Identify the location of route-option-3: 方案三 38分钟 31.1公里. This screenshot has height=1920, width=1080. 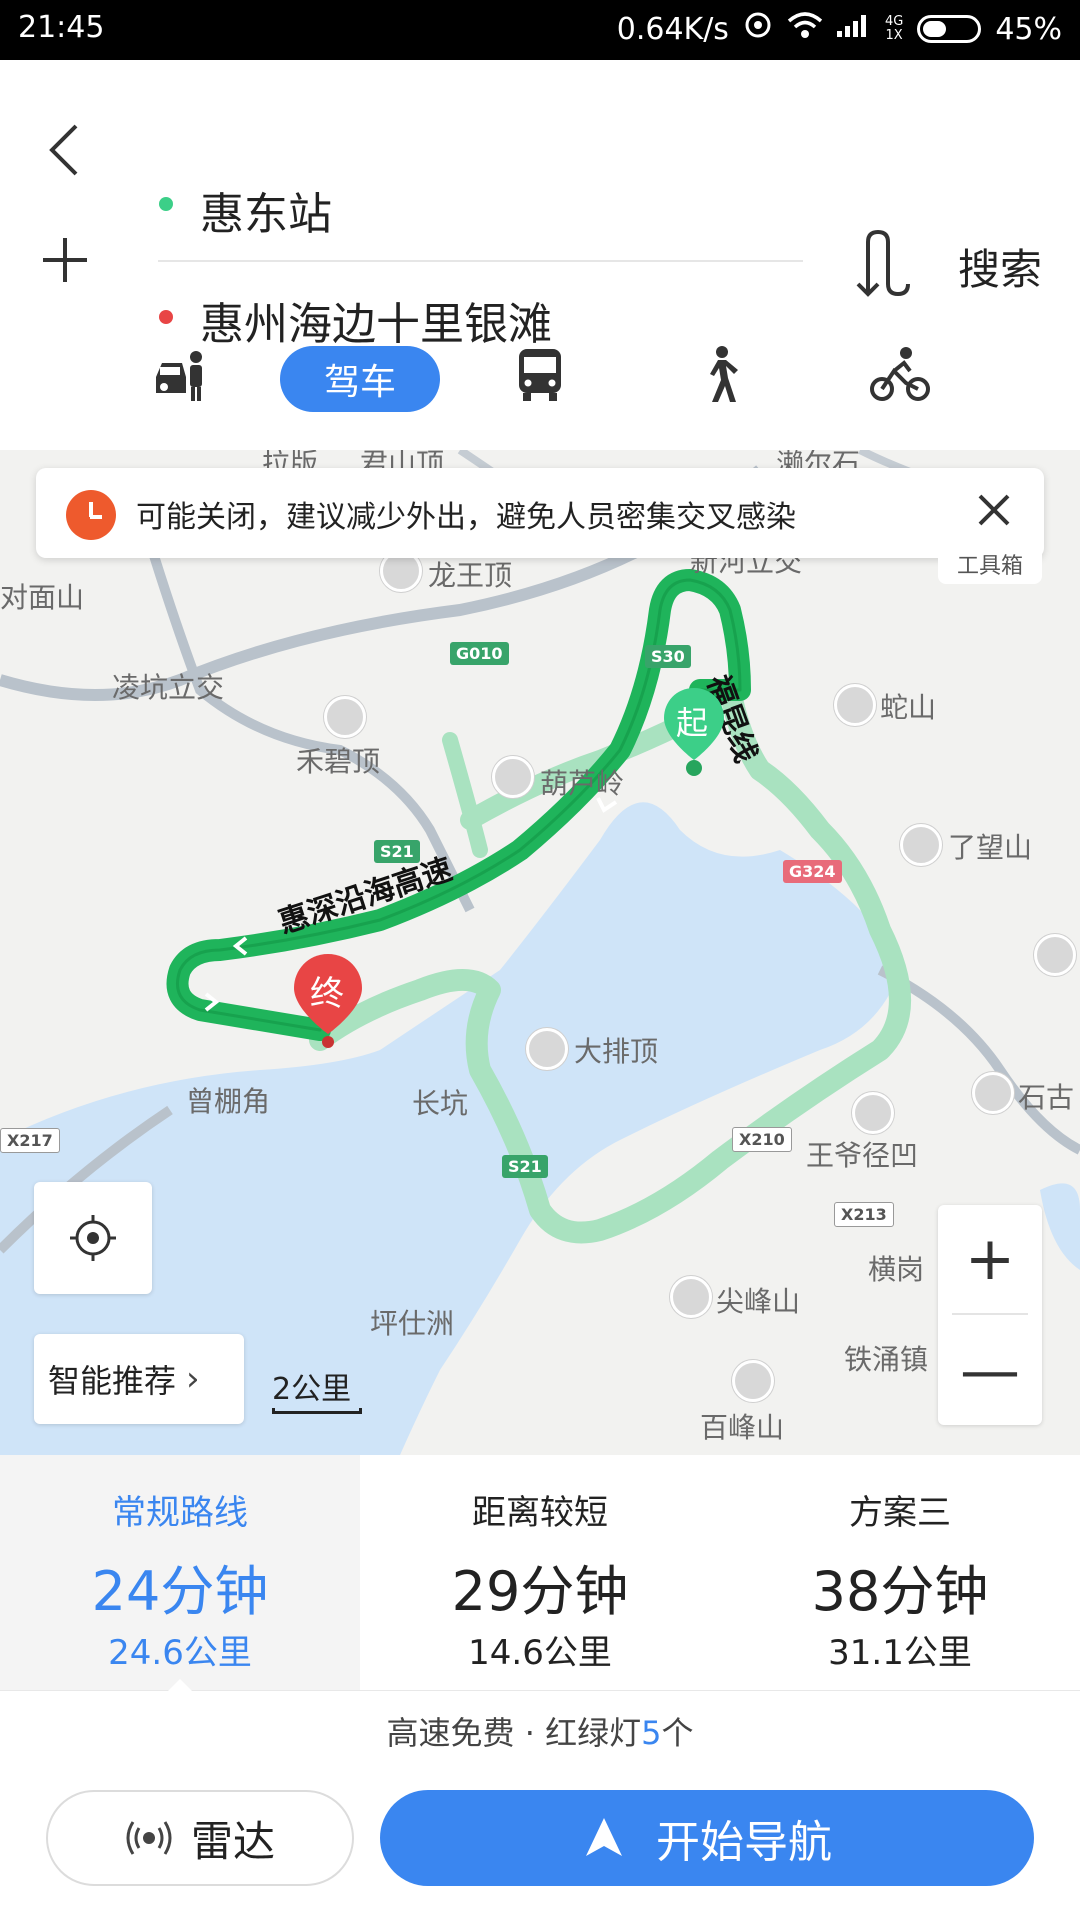
(900, 1572).